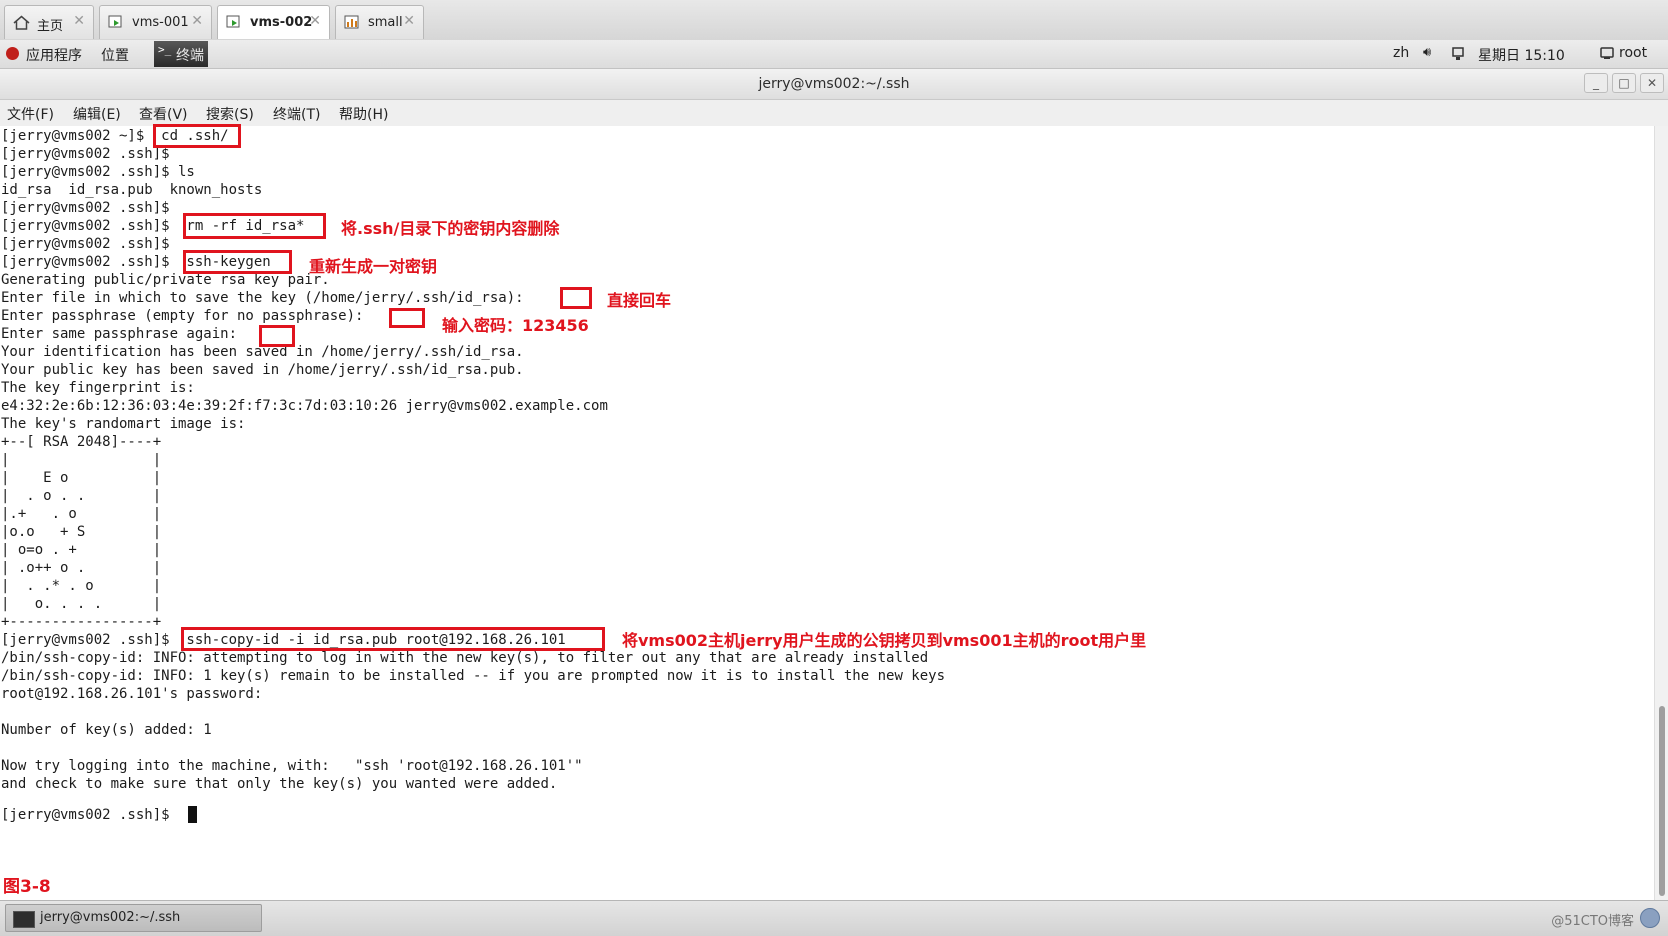 The height and width of the screenshot is (936, 1668). What do you see at coordinates (834, 113) in the screenshot?
I see `menu-bar: 文件(F) 编辑(E) 查看(V) 搜索(S) 终端(T) 帮助(H)` at bounding box center [834, 113].